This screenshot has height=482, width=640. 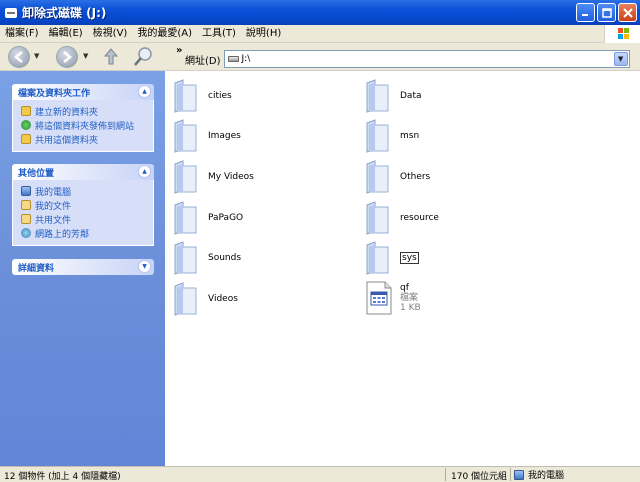 I want to click on folder-data: Data, so click(x=393, y=96).